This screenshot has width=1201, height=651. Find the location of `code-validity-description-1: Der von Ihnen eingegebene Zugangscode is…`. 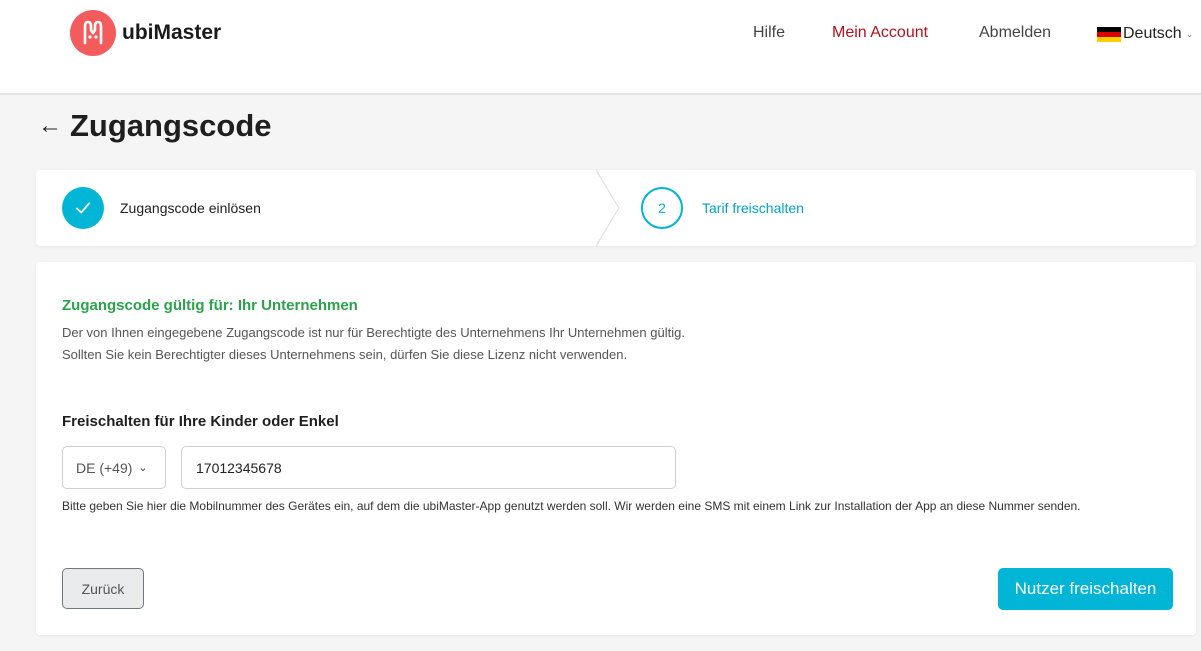

code-validity-description-1: Der von Ihnen eingegebene Zugangscode is… is located at coordinates (373, 332).